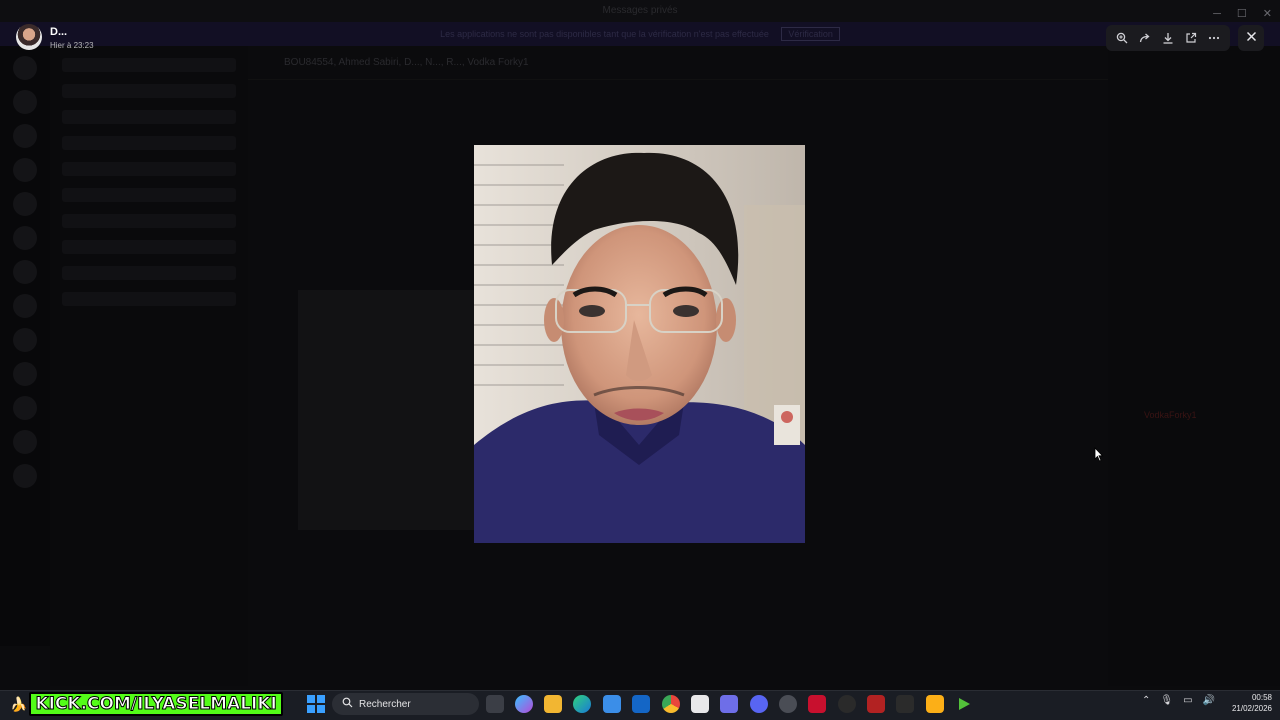  Describe the element at coordinates (582, 704) in the screenshot. I see `edge-icon` at that location.